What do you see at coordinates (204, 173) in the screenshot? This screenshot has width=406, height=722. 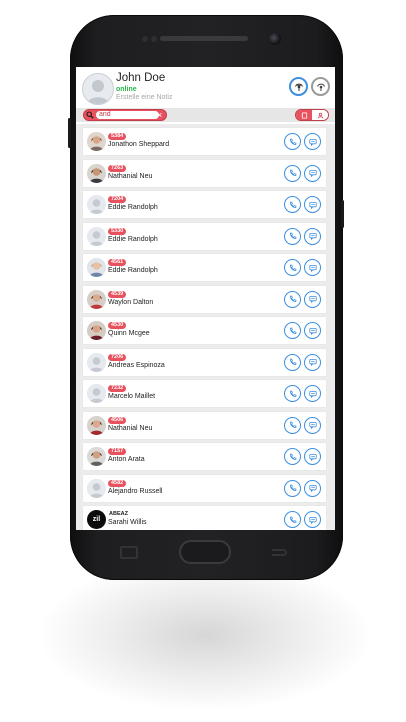 I see `contact-row: 7263 Nathanial Neu` at bounding box center [204, 173].